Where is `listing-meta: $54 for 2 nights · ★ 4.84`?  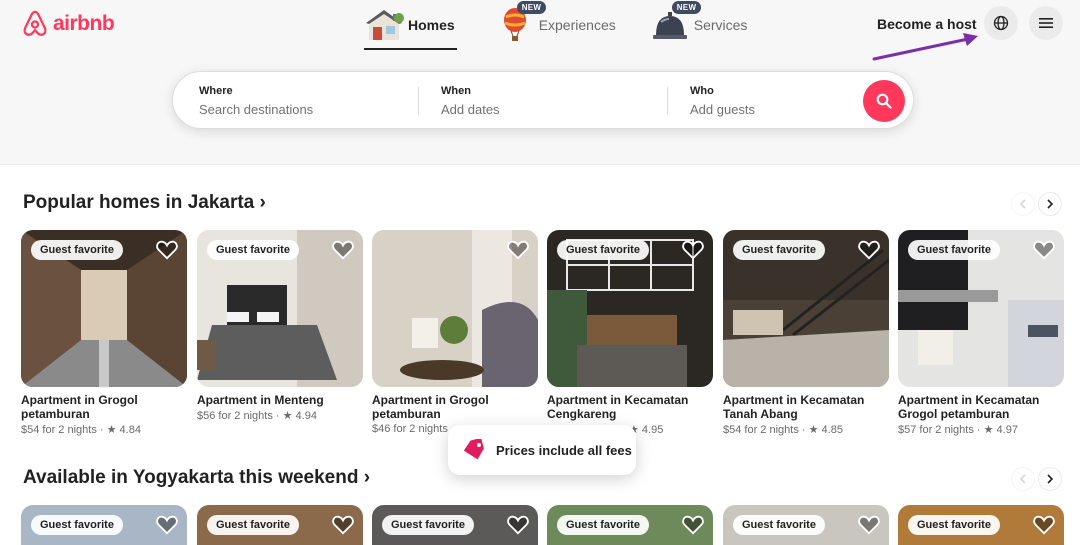 listing-meta: $54 for 2 nights · ★ 4.84 is located at coordinates (81, 430).